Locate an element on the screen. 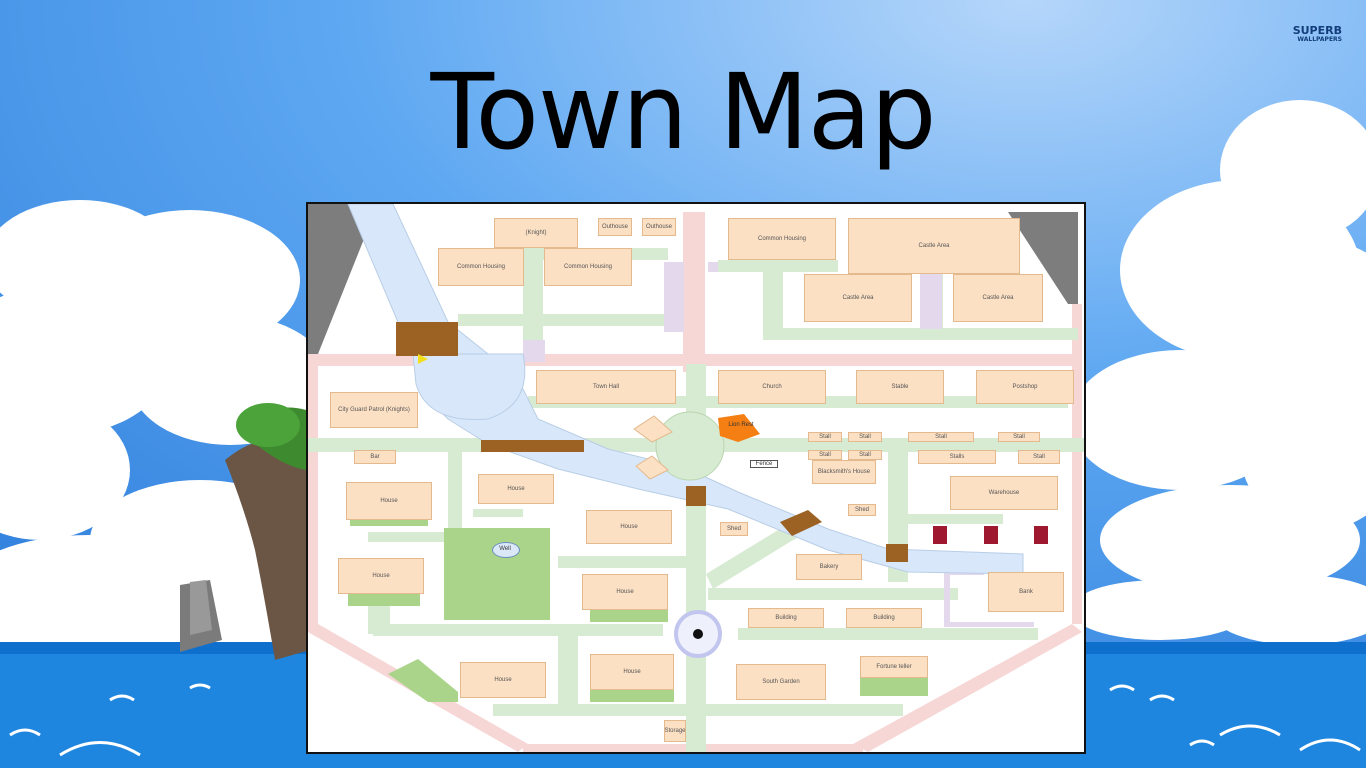 This screenshot has height=768, width=1366. red-markers is located at coordinates (990, 535).